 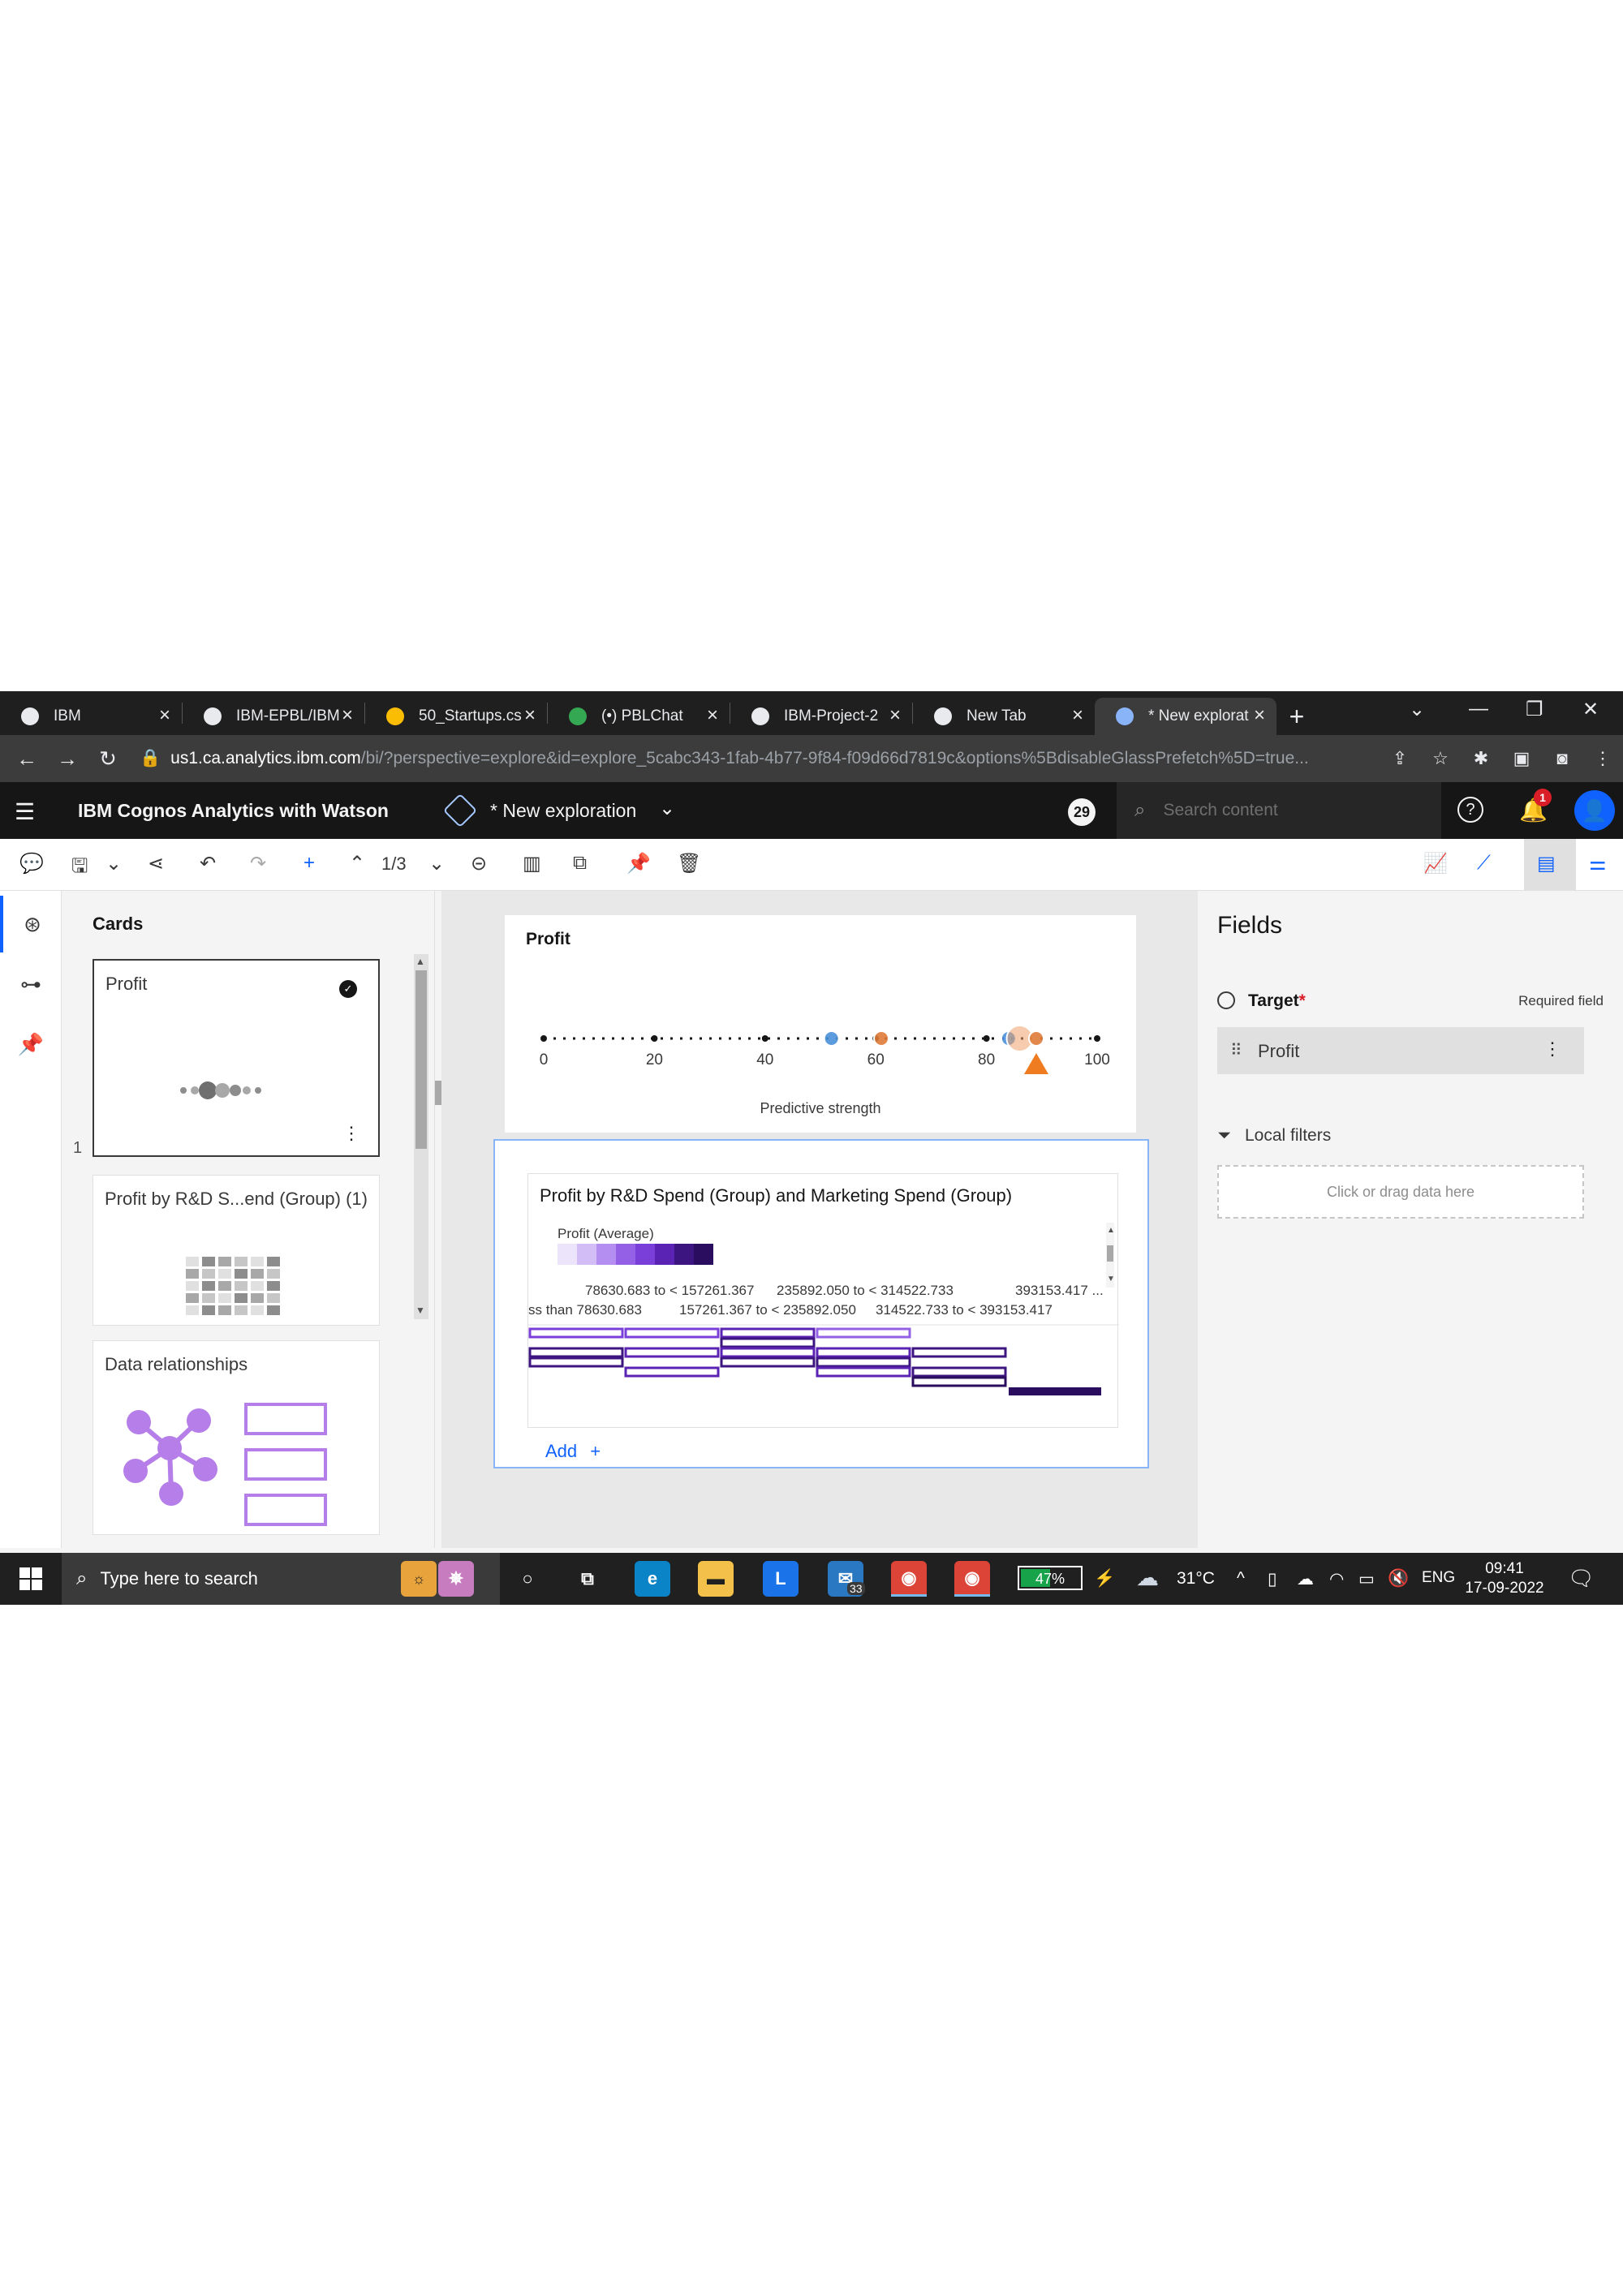 I want to click on browser-tab: * New explorat ×, so click(x=1185, y=716).